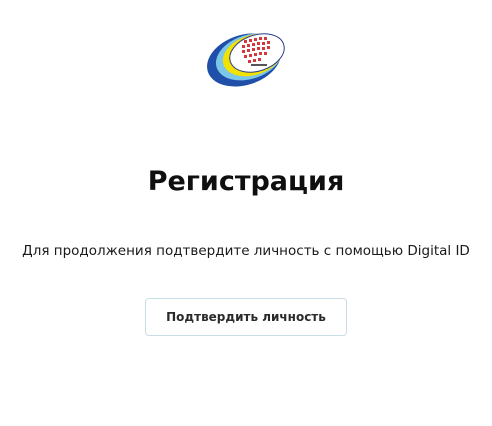  Describe the element at coordinates (246, 317) in the screenshot. I see `verify-identity-button: Подтвердить личность` at that location.